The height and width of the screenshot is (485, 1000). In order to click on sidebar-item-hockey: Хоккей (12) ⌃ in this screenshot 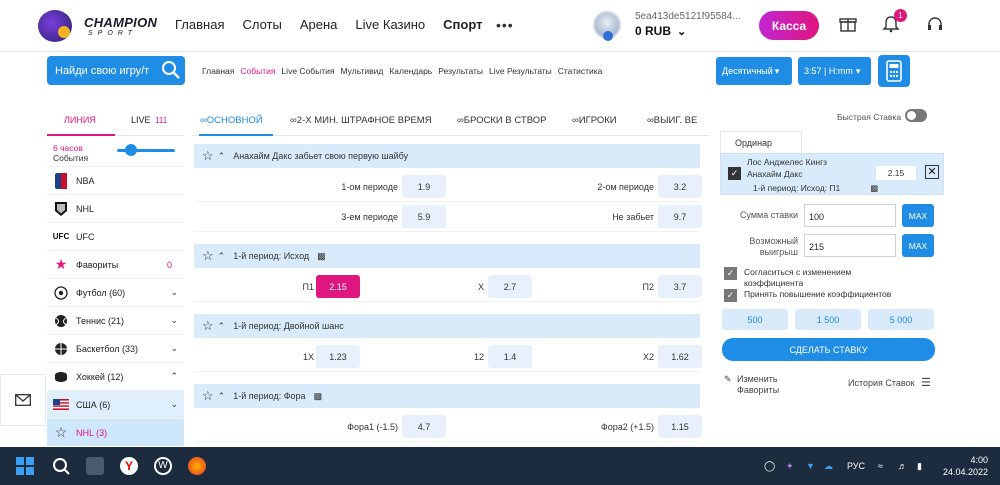, I will do `click(115, 376)`.